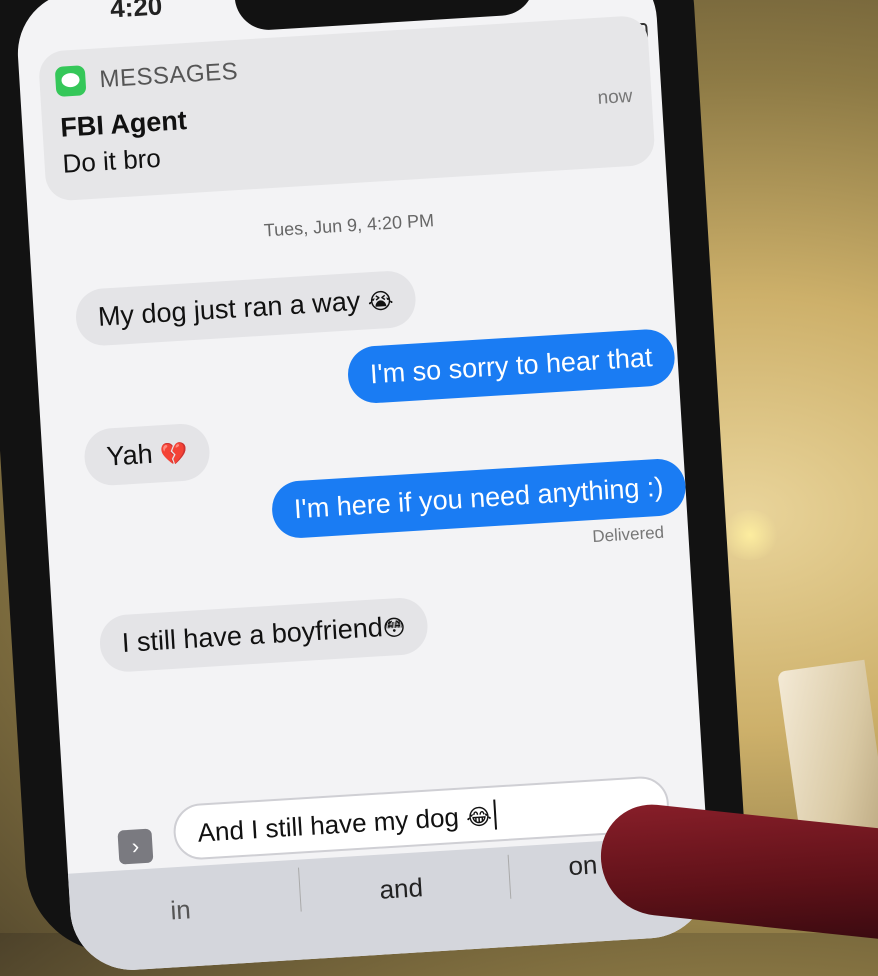  Describe the element at coordinates (479, 818) in the screenshot. I see `laughing-tears-emoji: 😂` at that location.